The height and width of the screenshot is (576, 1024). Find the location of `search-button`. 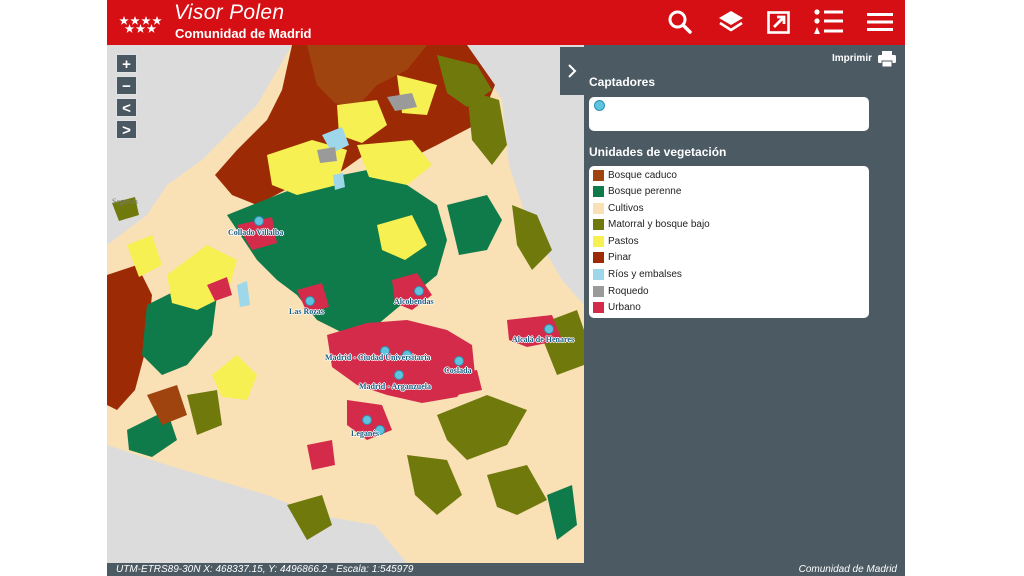

search-button is located at coordinates (680, 22).